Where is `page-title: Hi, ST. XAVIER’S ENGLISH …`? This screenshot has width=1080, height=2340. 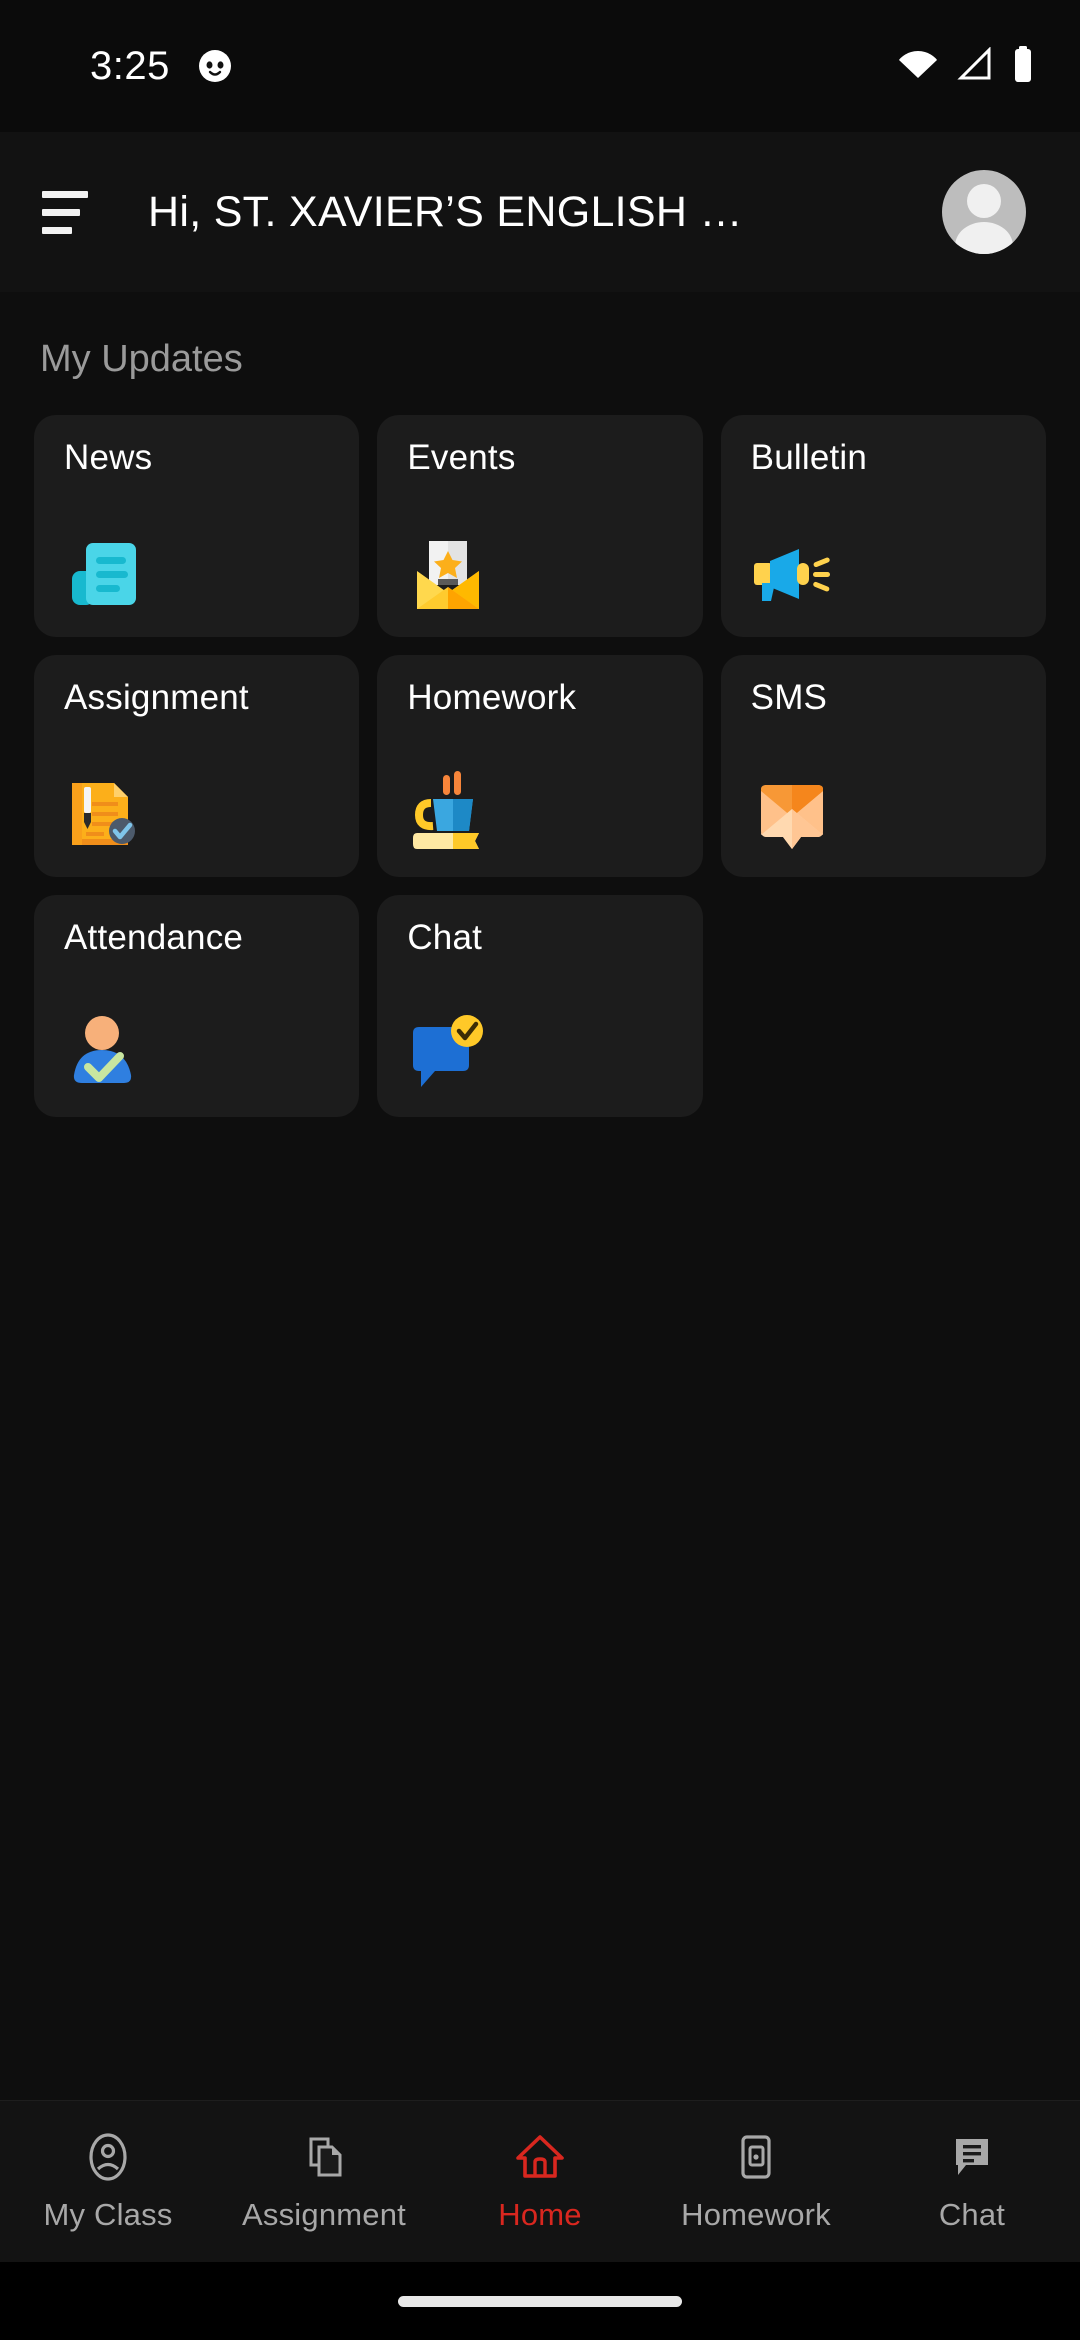
page-title: Hi, ST. XAVIER’S ENGLISH … is located at coordinates (445, 211).